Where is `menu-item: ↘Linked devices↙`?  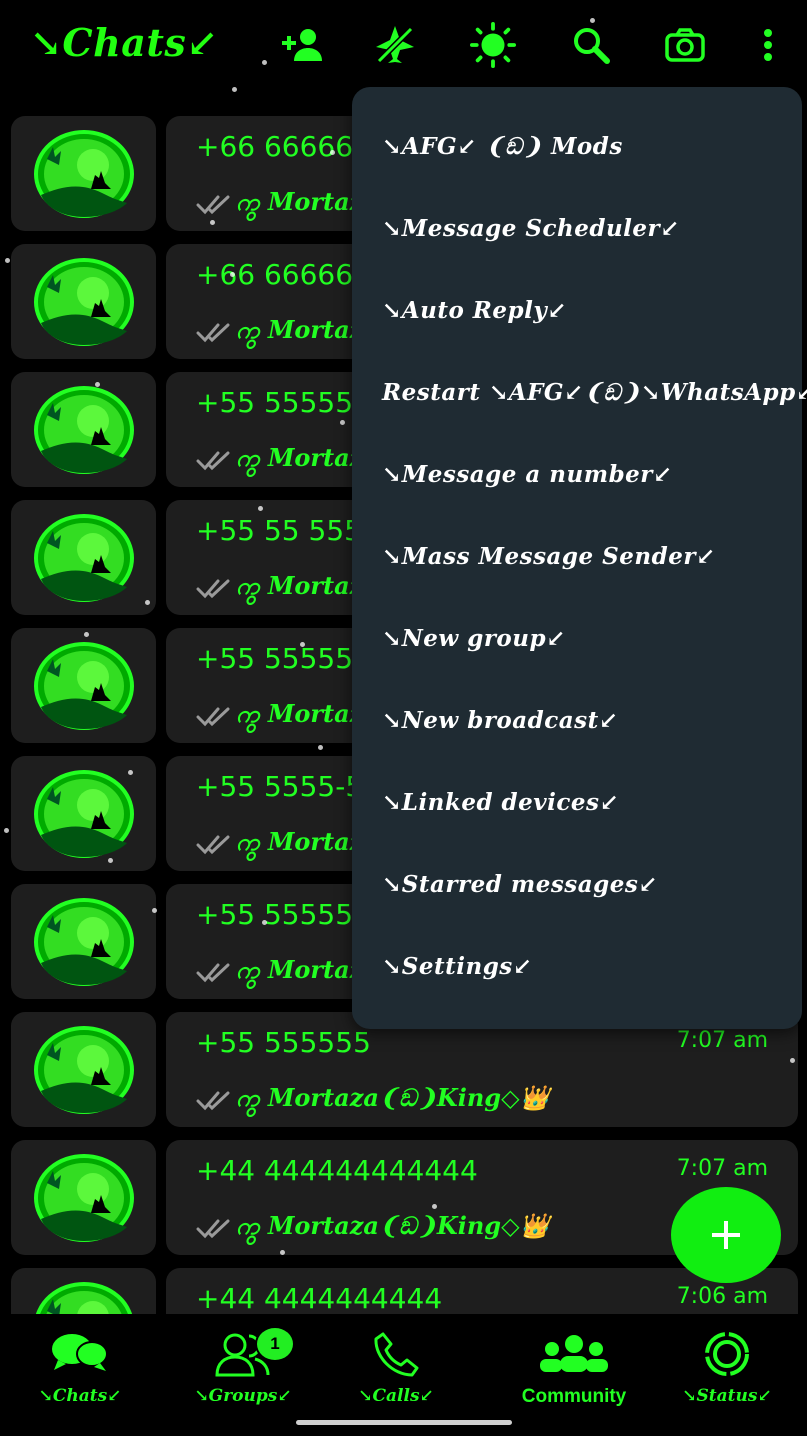 menu-item: ↘Linked devices↙ is located at coordinates (500, 802).